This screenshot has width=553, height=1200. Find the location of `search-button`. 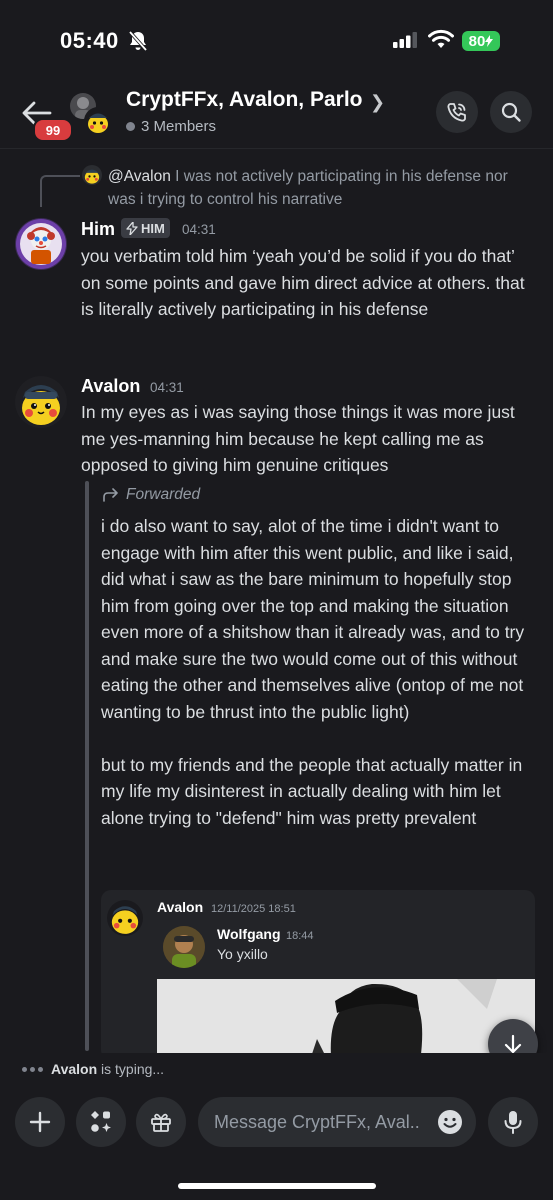

search-button is located at coordinates (511, 112).